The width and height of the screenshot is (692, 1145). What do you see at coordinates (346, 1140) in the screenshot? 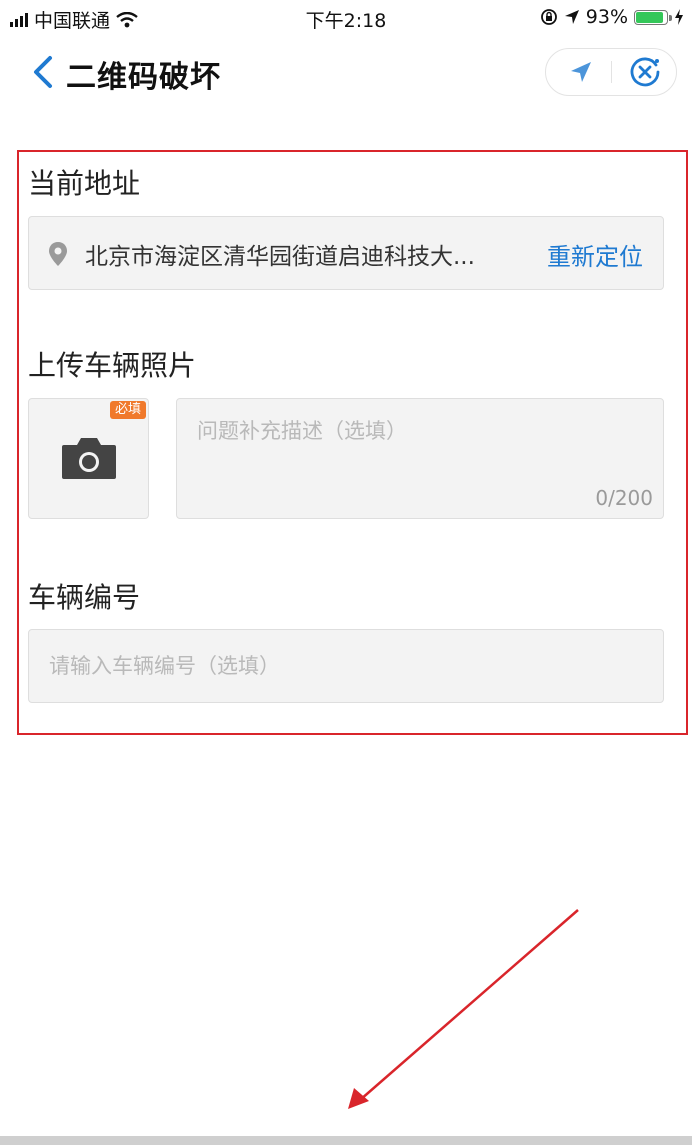
I see `bottom-strip` at bounding box center [346, 1140].